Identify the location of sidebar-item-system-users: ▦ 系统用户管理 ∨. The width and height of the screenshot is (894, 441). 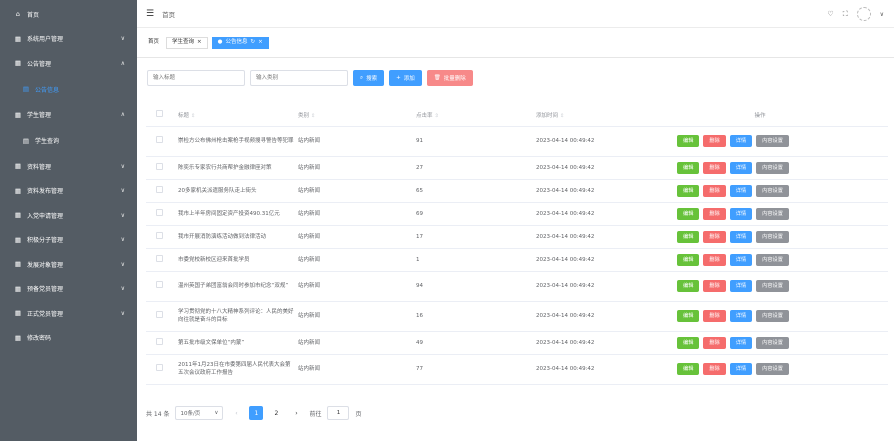
(68, 39).